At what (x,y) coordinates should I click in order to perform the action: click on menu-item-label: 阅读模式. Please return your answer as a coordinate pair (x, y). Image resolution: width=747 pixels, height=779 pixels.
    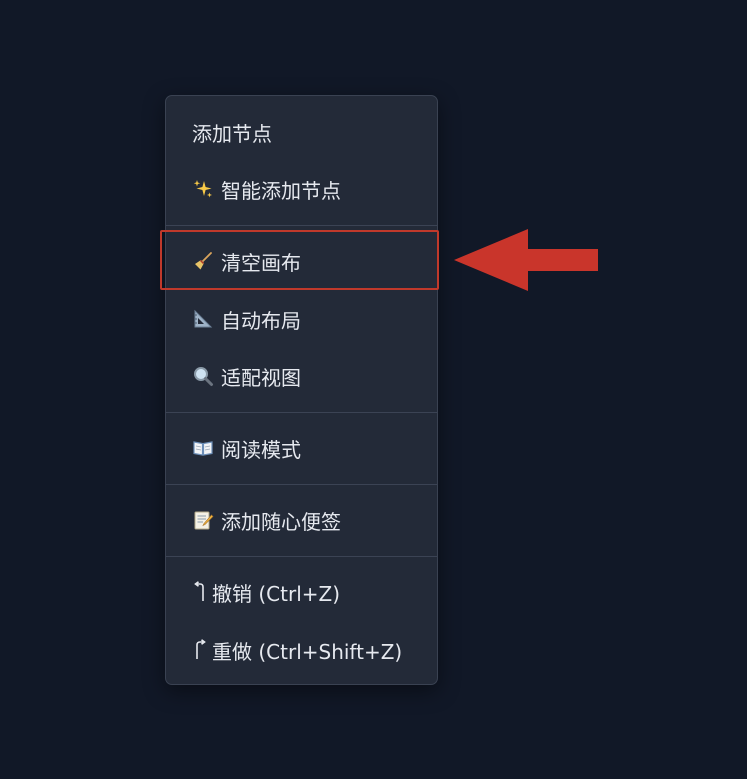
    Looking at the image, I should click on (261, 449).